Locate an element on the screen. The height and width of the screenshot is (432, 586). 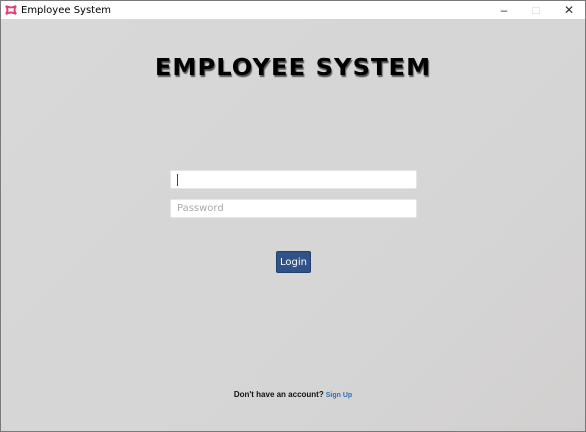
password-input: Password is located at coordinates (293, 208).